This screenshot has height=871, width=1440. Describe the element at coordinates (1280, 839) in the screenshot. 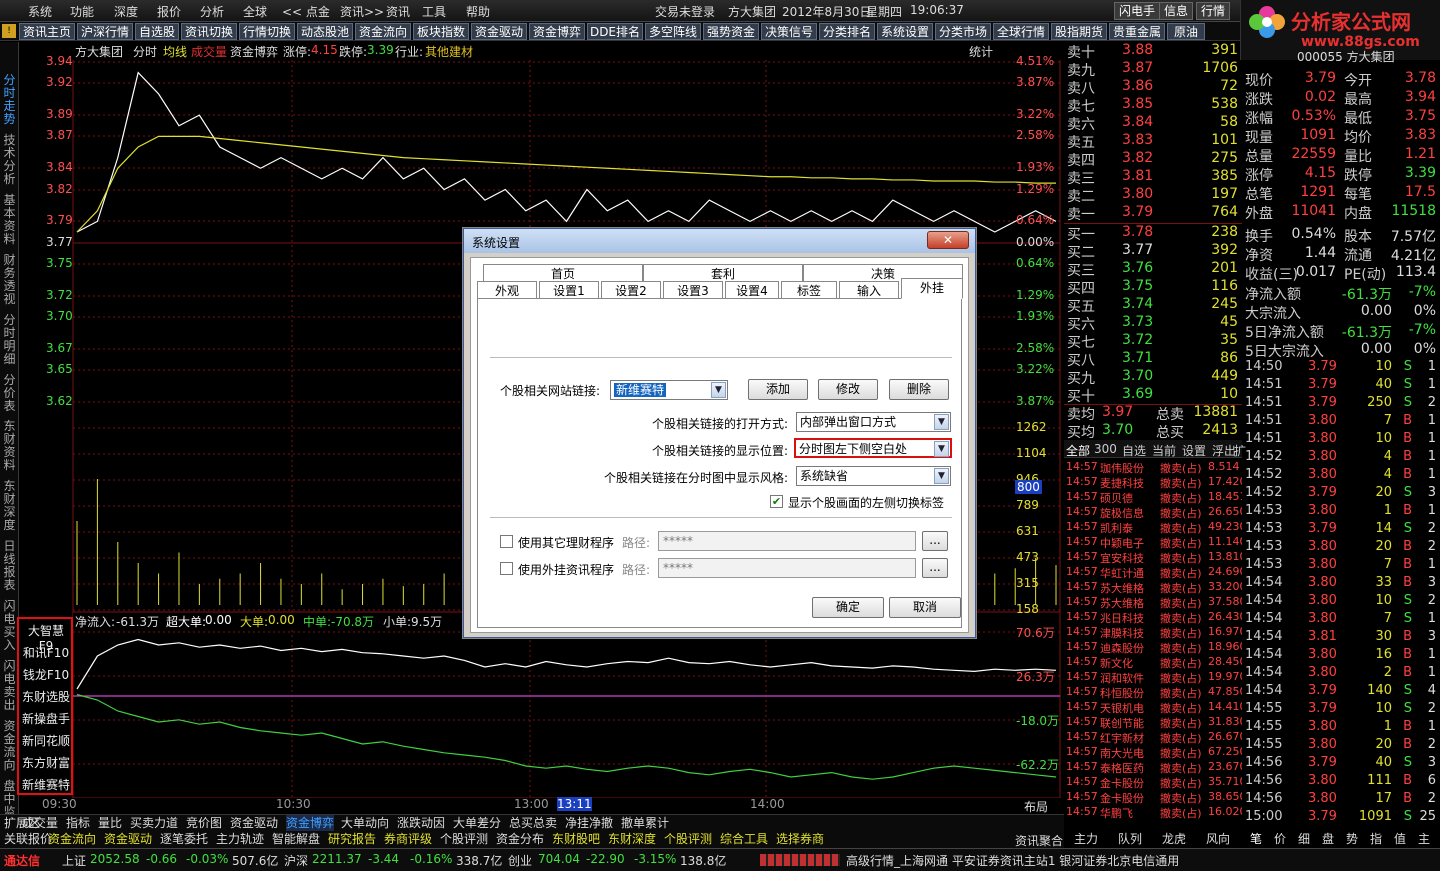

I see `right-tab: 价` at that location.